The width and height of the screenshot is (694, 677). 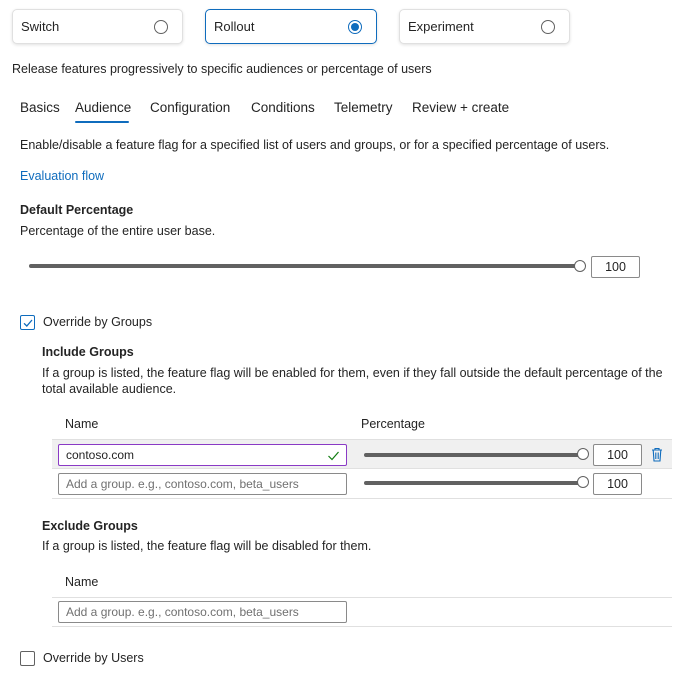 What do you see at coordinates (615, 267) in the screenshot?
I see `default-percentage-input: 100` at bounding box center [615, 267].